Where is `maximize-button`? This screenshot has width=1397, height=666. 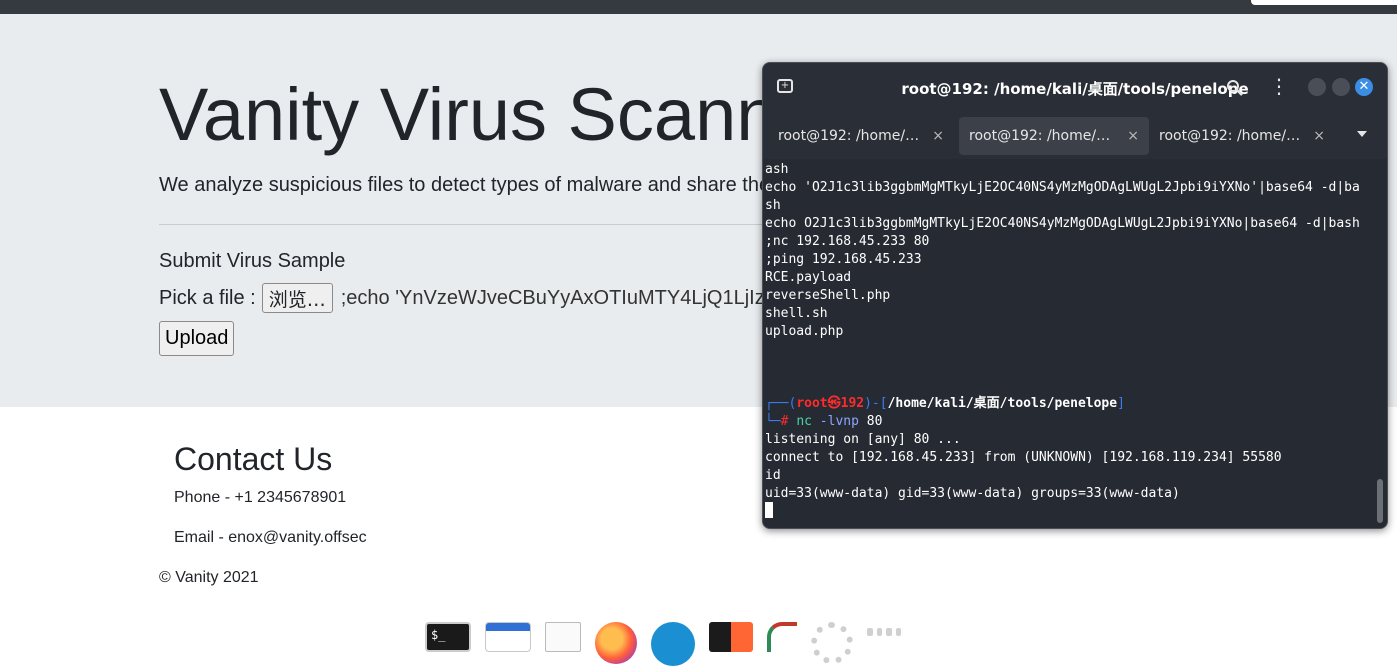
maximize-button is located at coordinates (1341, 87).